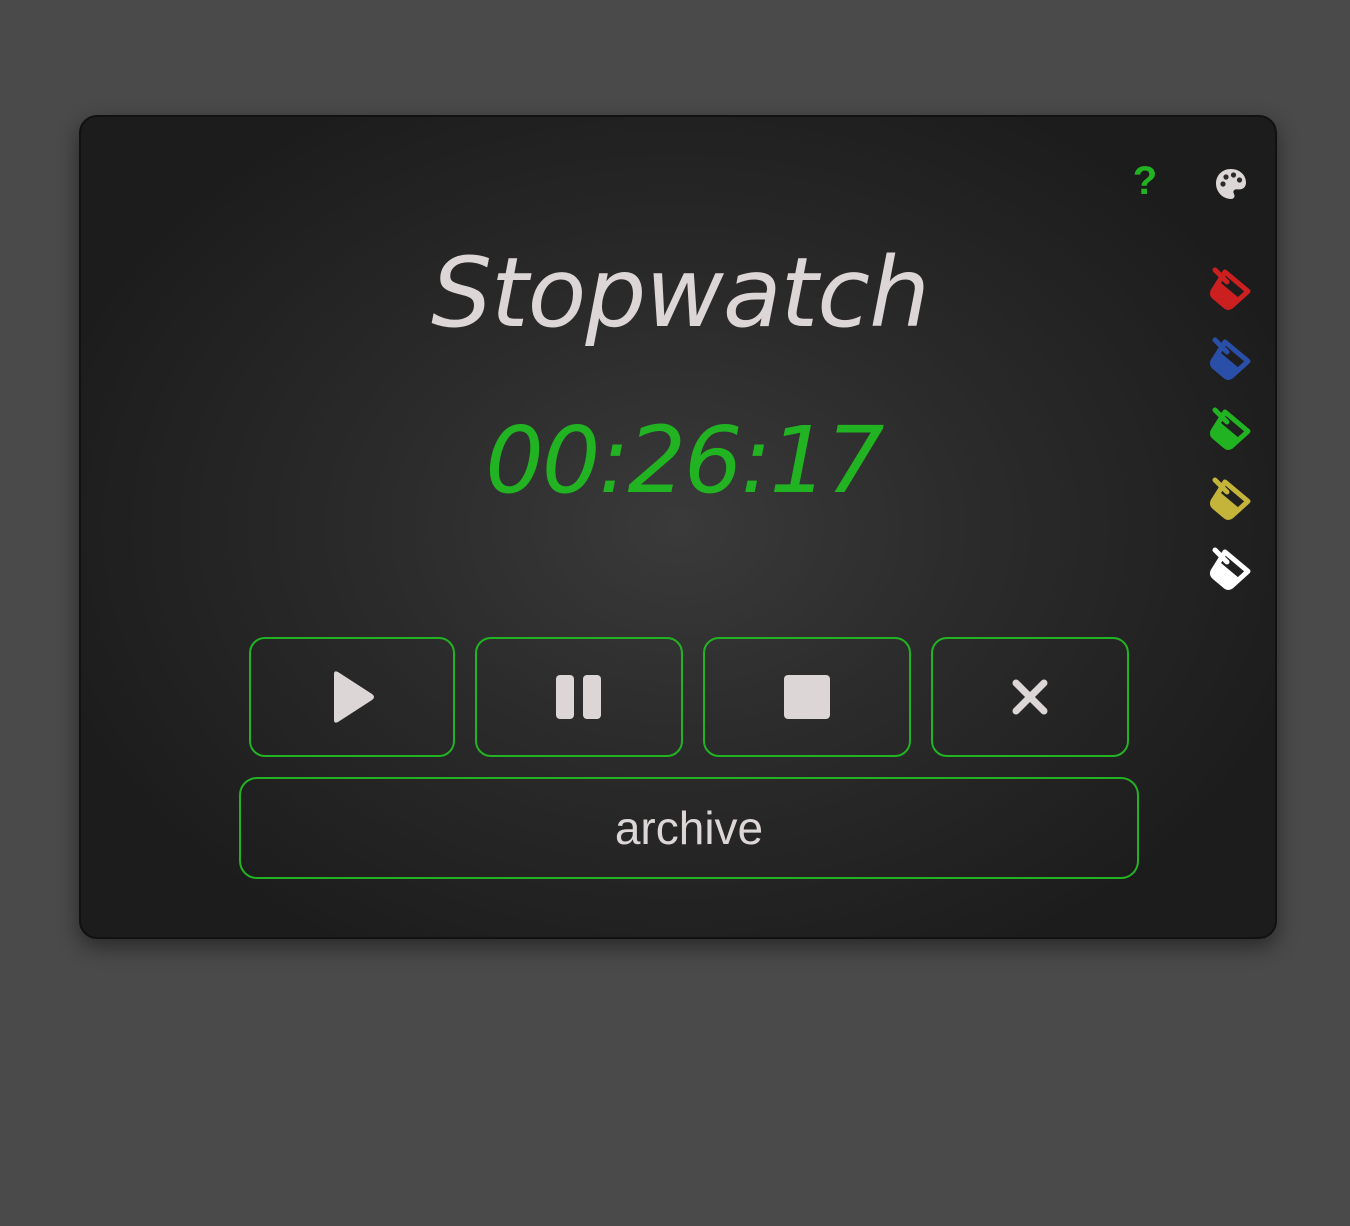  I want to click on play-icon, so click(354, 697).